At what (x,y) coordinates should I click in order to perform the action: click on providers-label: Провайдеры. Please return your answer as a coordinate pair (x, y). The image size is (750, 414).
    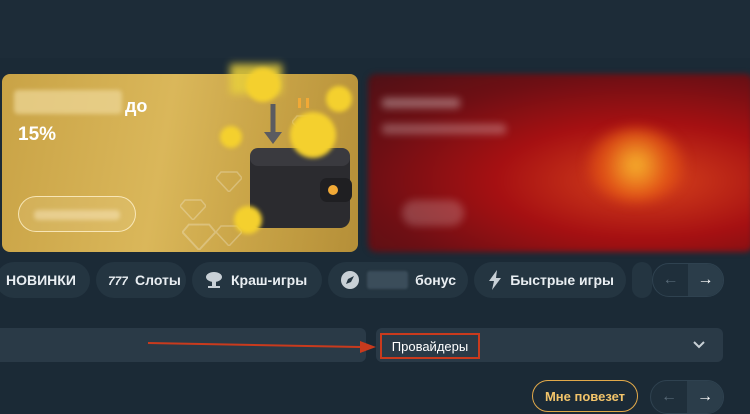
    Looking at the image, I should click on (430, 346).